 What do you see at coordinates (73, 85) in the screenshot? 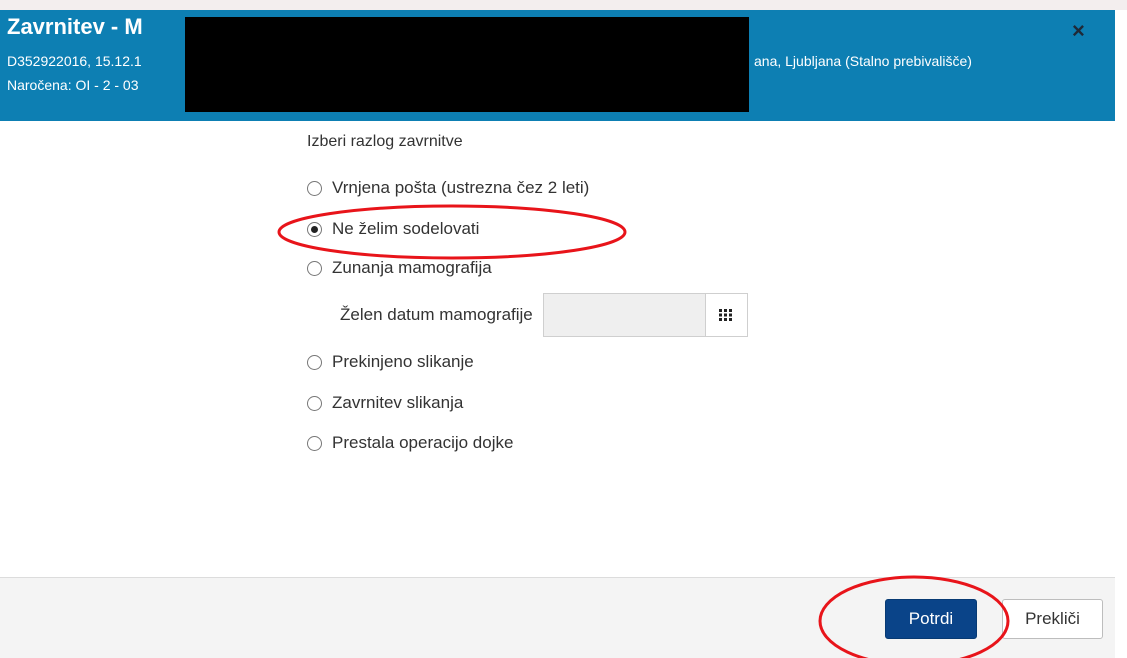
I see `order-info: Naročena: OI - 2 - 03` at bounding box center [73, 85].